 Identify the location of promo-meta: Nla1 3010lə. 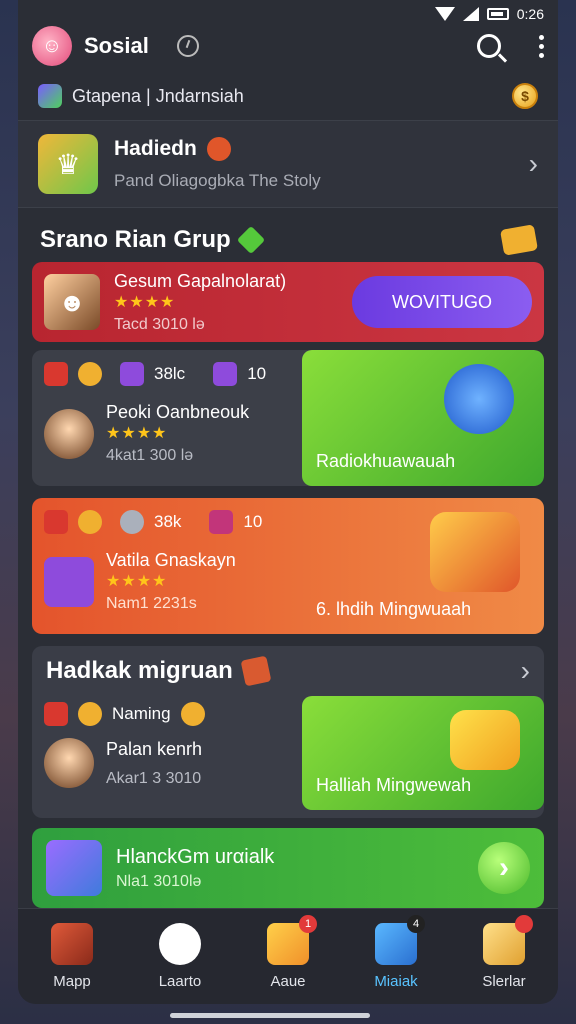
(159, 881).